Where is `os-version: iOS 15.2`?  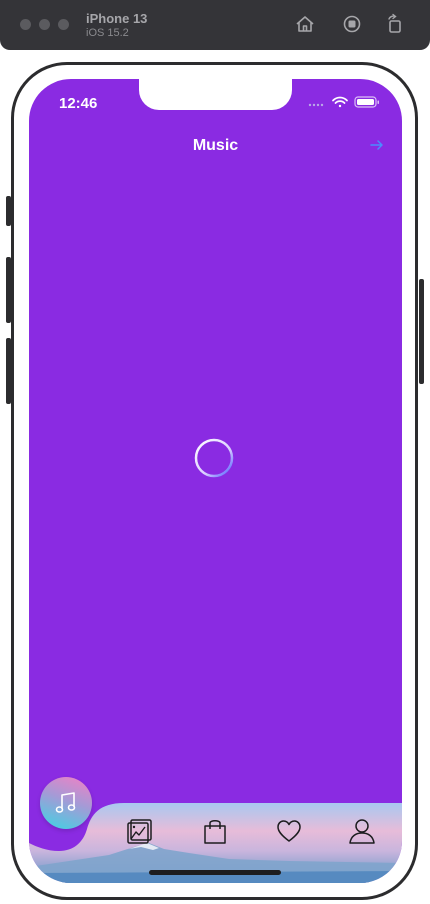 os-version: iOS 15.2 is located at coordinates (107, 33).